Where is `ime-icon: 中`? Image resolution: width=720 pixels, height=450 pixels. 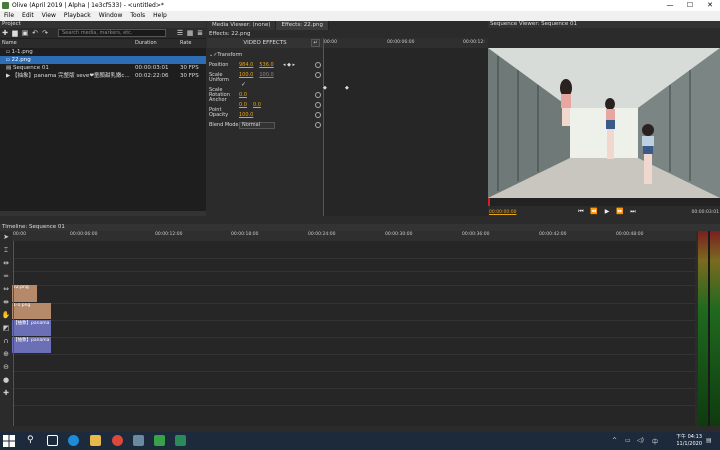
ime-icon: 中 is located at coordinates (655, 441).